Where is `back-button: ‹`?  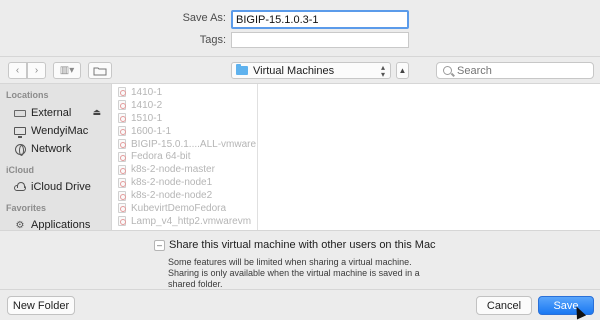 back-button: ‹ is located at coordinates (17, 70).